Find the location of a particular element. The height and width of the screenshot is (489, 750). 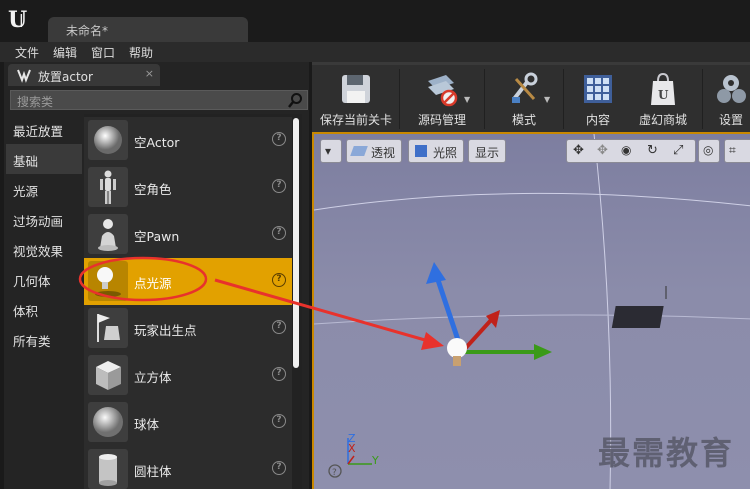

actor-item-label: 空角色 is located at coordinates (153, 189).